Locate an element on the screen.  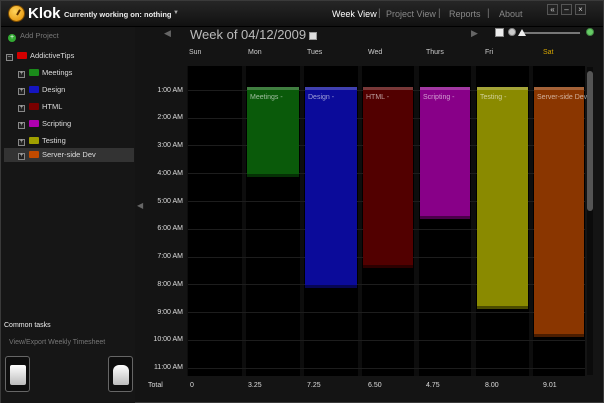
time-entry-block: Scripting - is located at coordinates (445, 152).